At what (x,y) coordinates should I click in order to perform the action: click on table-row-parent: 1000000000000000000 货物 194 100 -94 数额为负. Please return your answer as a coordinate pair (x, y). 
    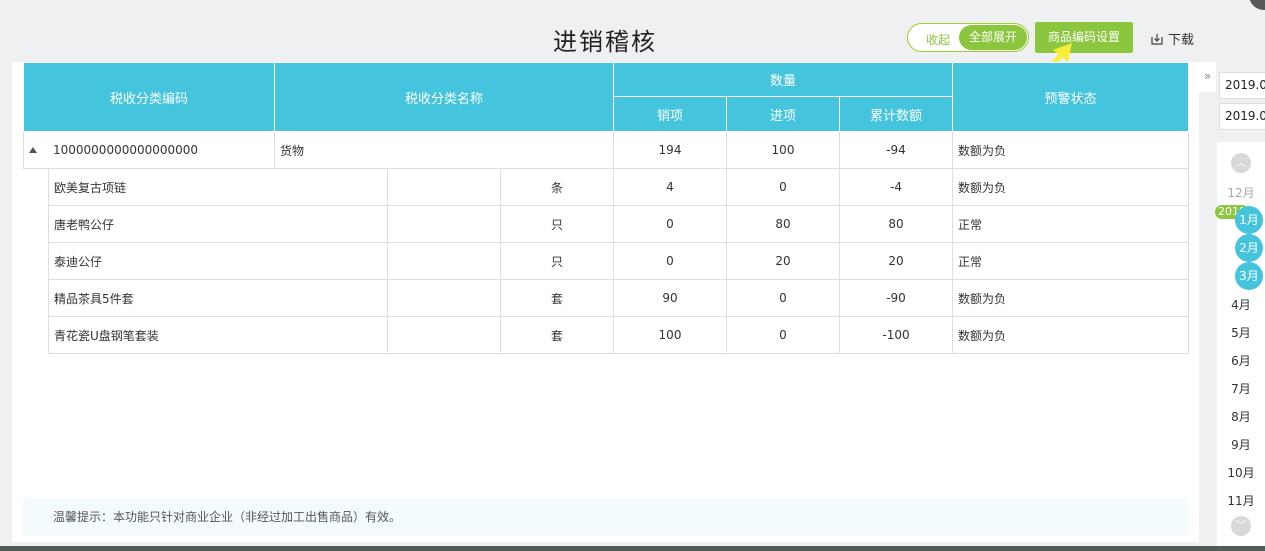
    Looking at the image, I should click on (606, 150).